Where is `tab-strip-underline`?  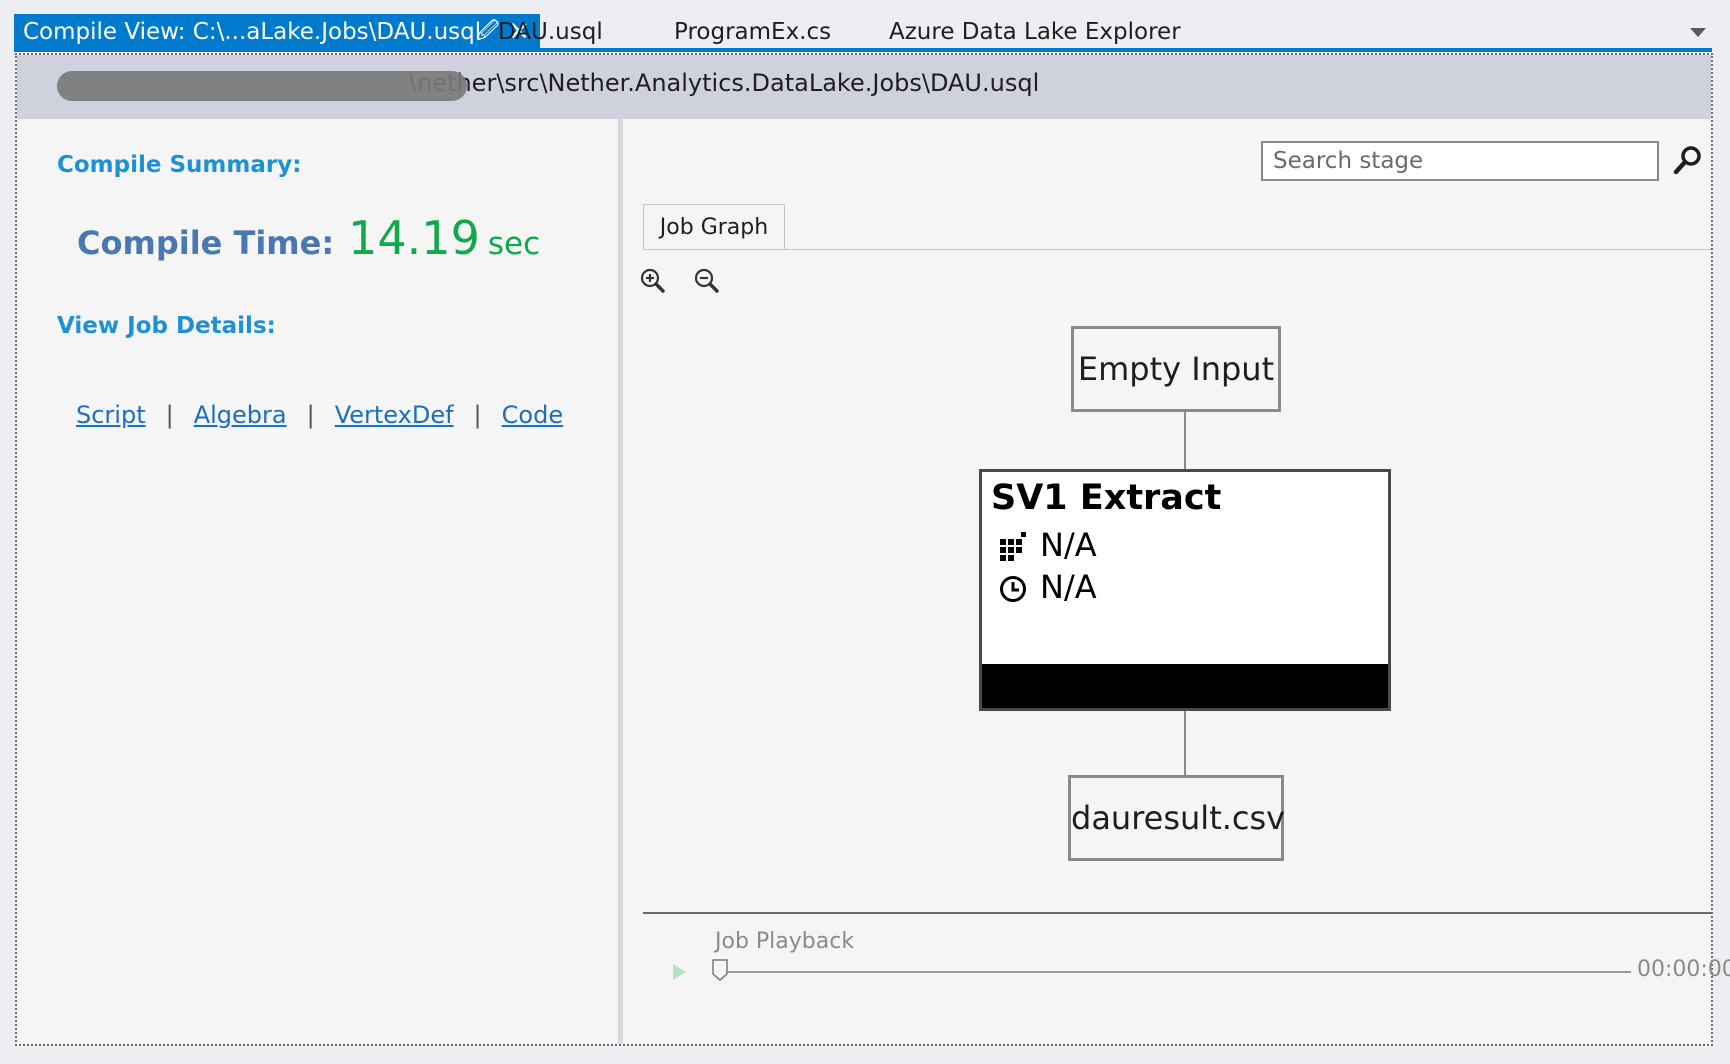
tab-strip-underline is located at coordinates (863, 50).